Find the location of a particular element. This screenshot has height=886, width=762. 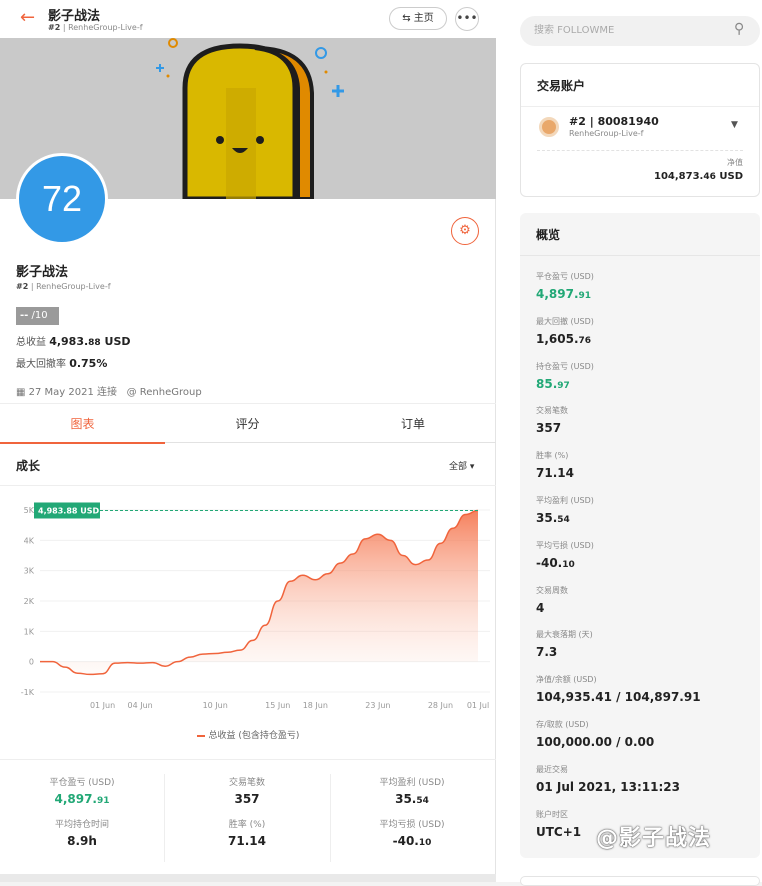

series-area is located at coordinates (259, 592).